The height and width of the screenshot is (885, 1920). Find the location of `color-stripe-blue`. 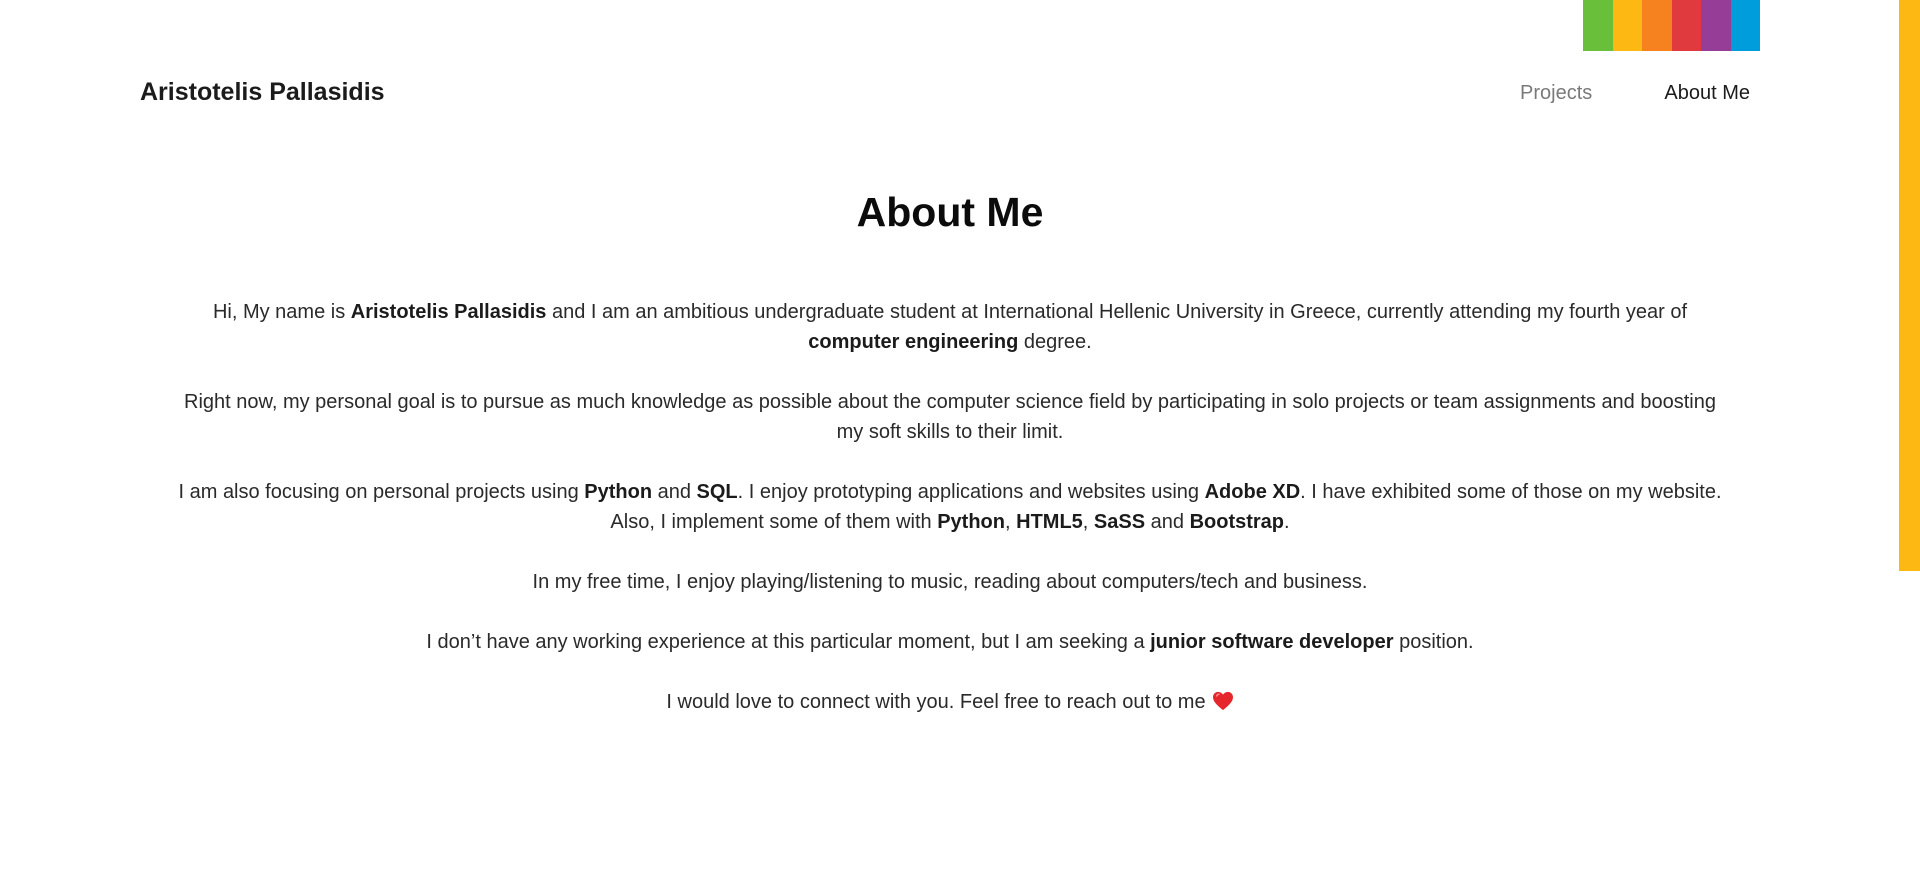

color-stripe-blue is located at coordinates (1745, 25).